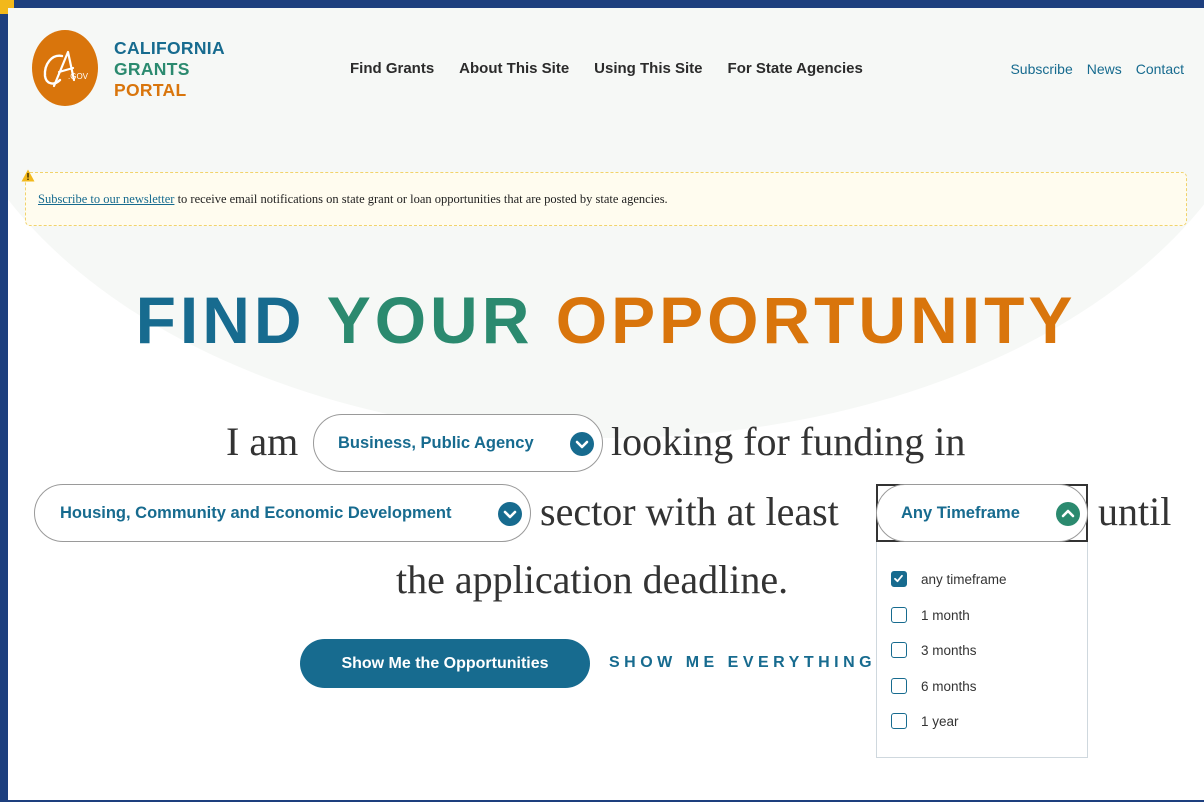  I want to click on hero-title: FIND YOUR OPPORTUNITY, so click(606, 320).